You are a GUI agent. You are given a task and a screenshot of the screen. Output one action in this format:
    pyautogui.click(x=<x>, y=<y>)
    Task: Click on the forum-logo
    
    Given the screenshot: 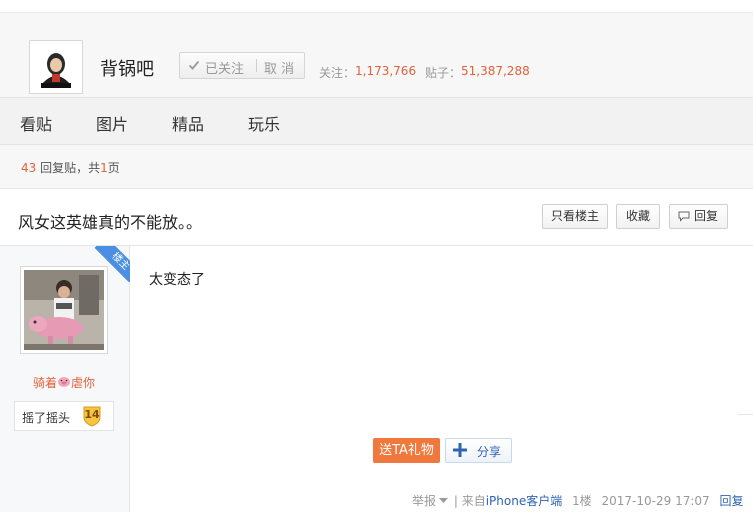 What is the action you would take?
    pyautogui.click(x=56, y=67)
    